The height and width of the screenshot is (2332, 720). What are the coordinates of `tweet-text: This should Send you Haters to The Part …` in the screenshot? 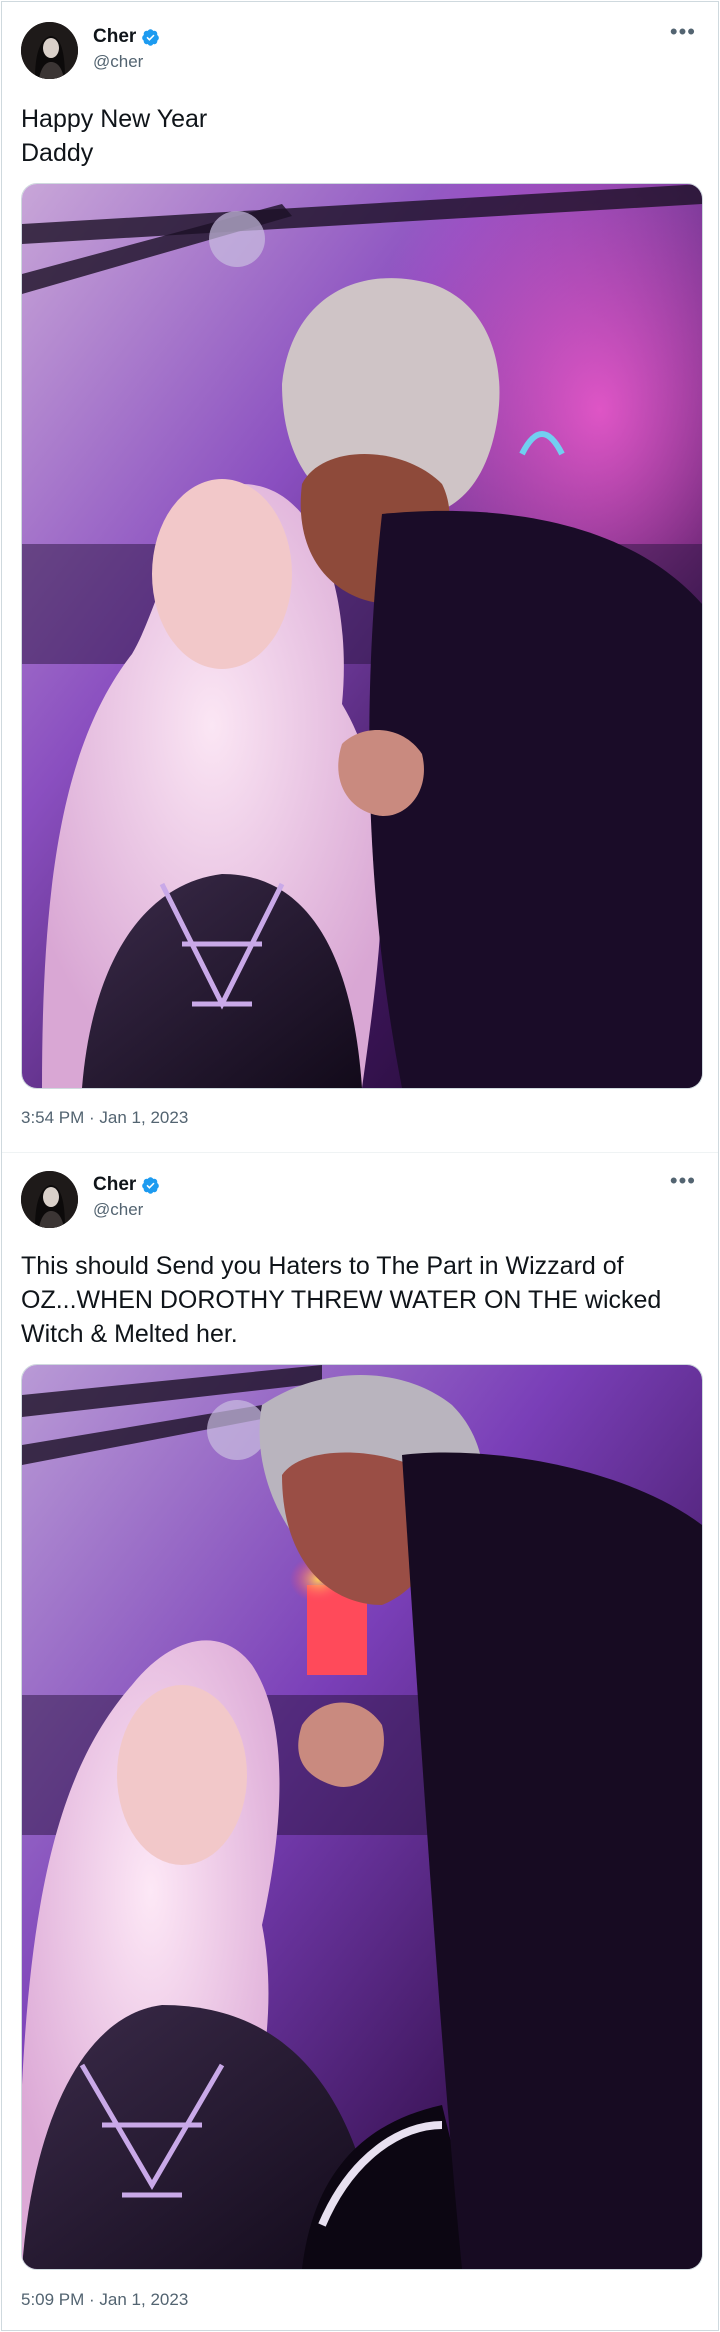 It's located at (341, 1300).